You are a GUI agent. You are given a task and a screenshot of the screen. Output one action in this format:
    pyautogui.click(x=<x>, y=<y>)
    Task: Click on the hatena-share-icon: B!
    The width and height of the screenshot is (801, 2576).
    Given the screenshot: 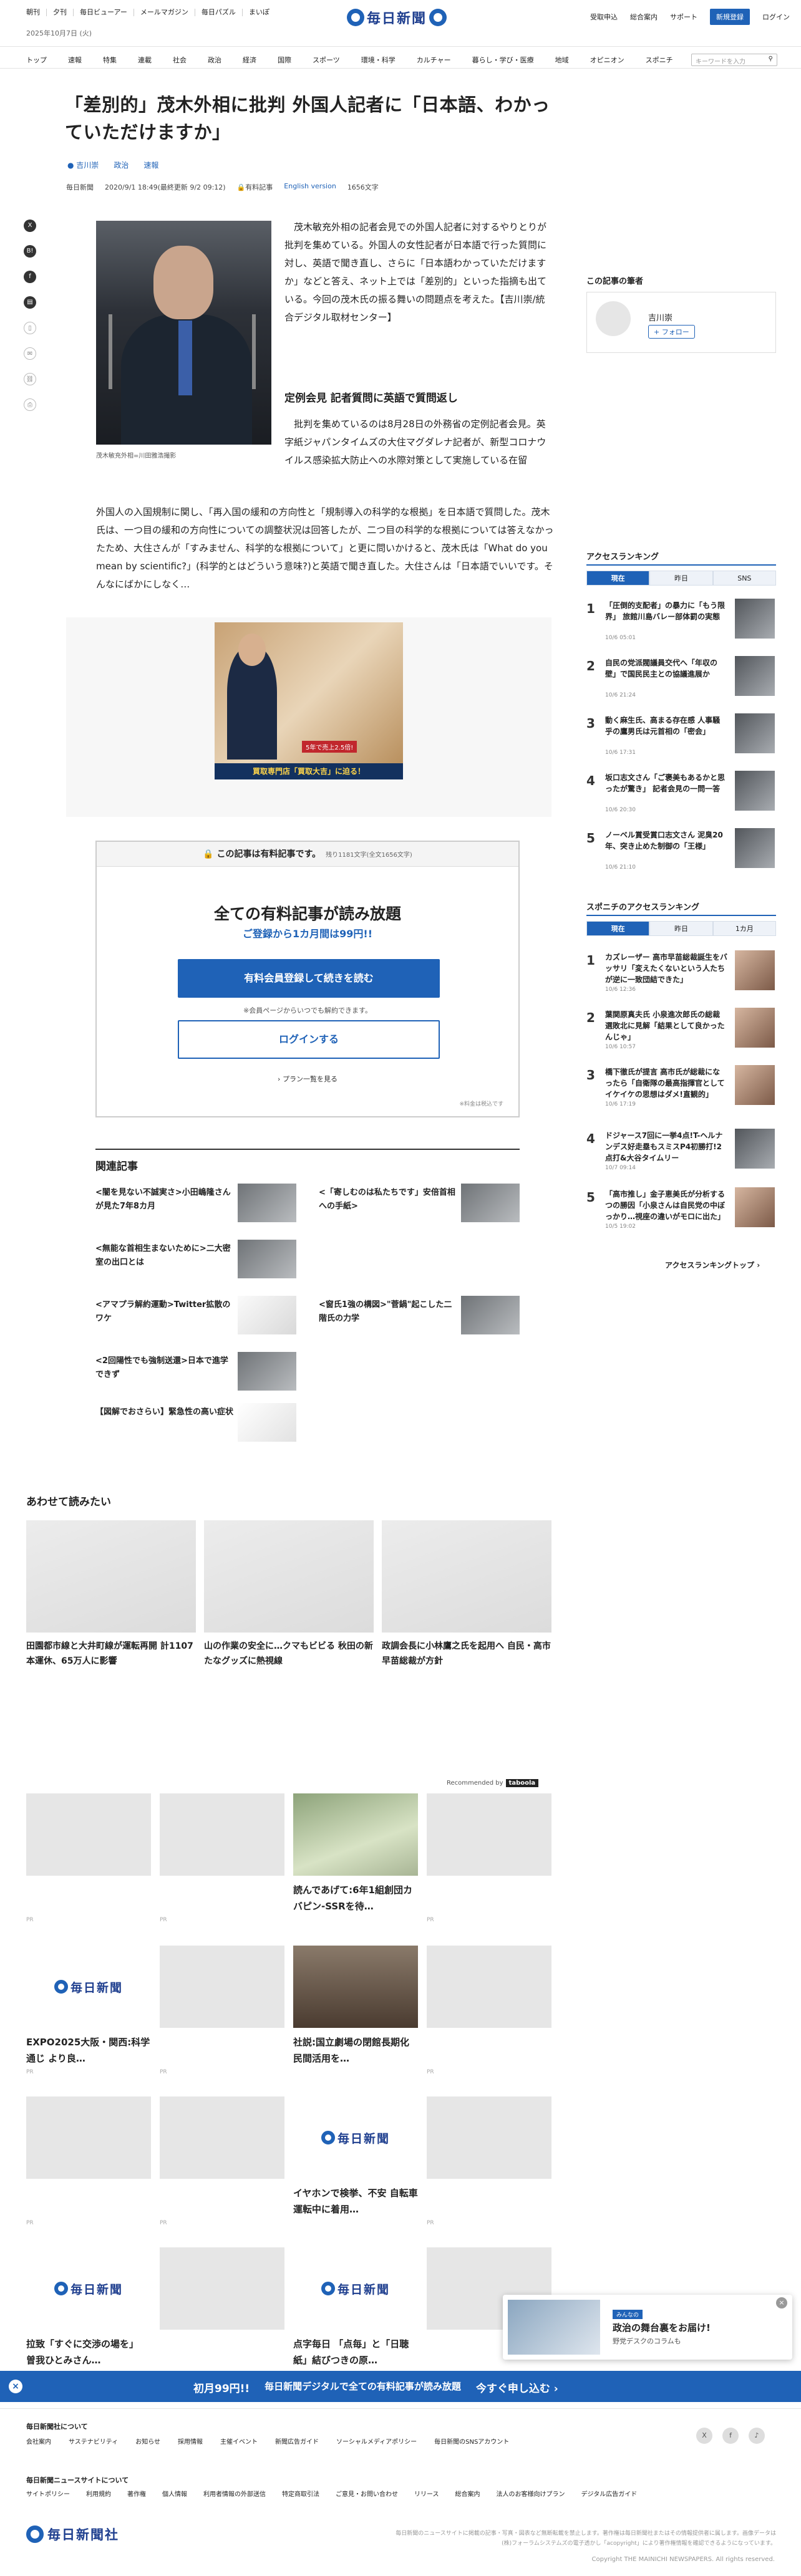 What is the action you would take?
    pyautogui.click(x=30, y=251)
    